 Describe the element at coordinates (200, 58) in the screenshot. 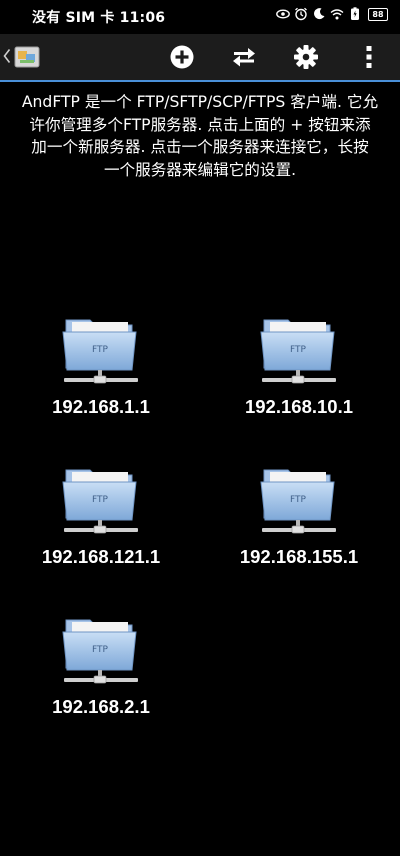

I see `action-bar` at that location.